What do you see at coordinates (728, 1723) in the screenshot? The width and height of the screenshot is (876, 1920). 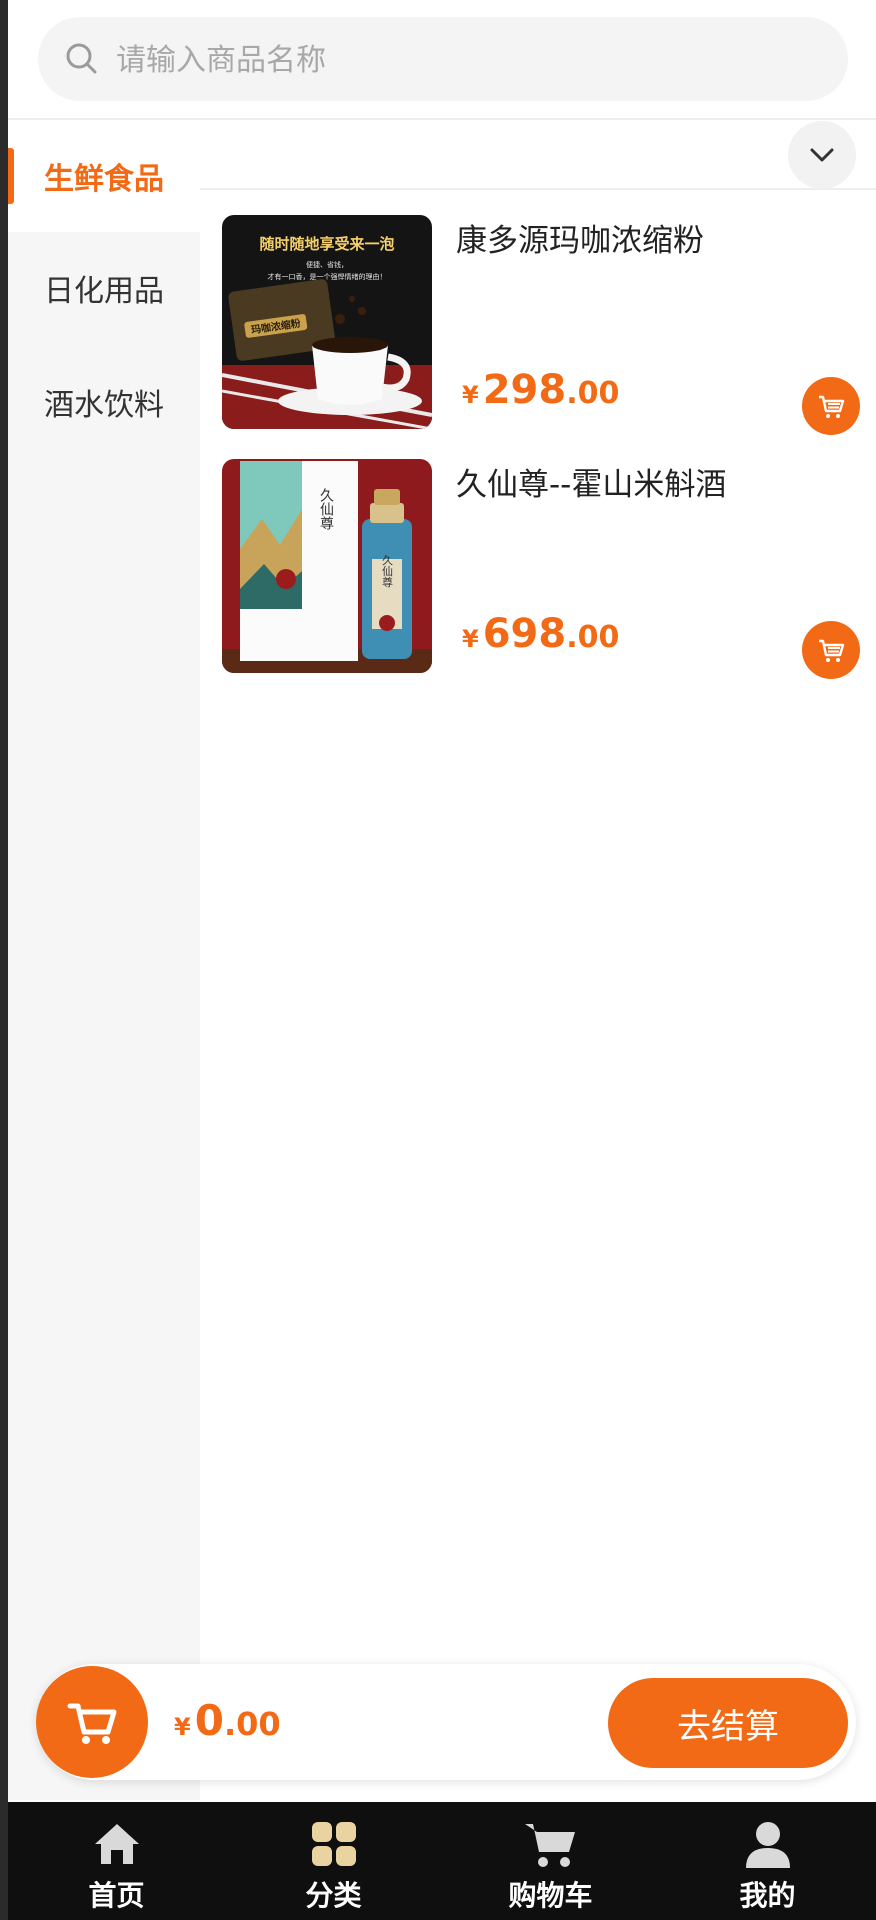 I see `checkout-button: 去结算` at bounding box center [728, 1723].